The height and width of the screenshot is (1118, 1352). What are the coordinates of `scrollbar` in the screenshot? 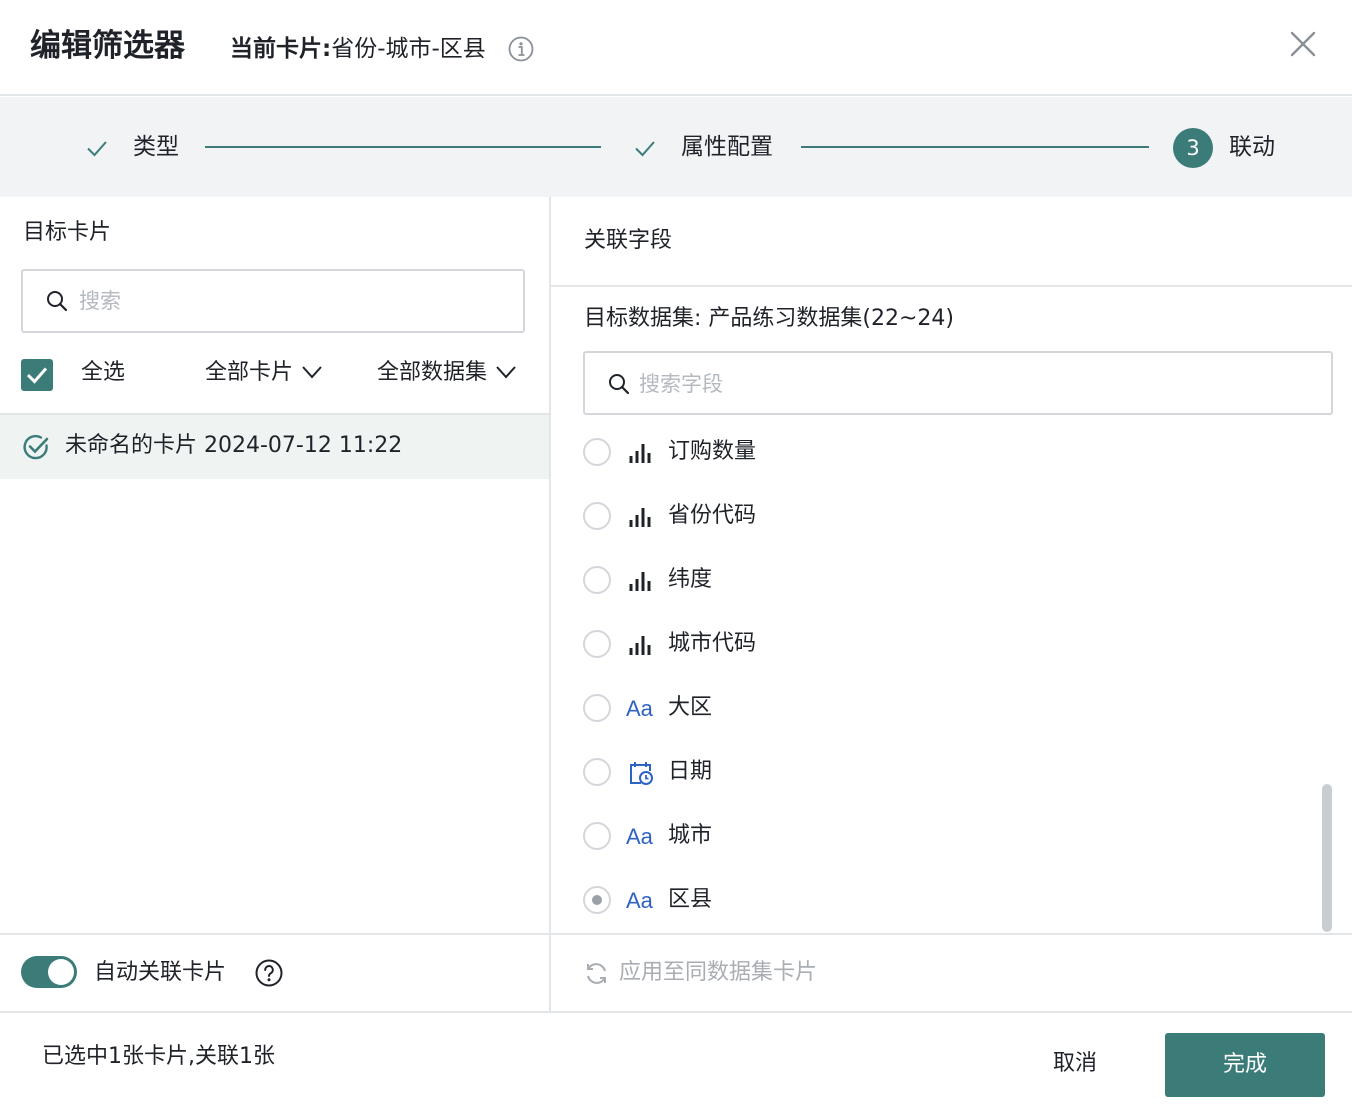 It's located at (1327, 858).